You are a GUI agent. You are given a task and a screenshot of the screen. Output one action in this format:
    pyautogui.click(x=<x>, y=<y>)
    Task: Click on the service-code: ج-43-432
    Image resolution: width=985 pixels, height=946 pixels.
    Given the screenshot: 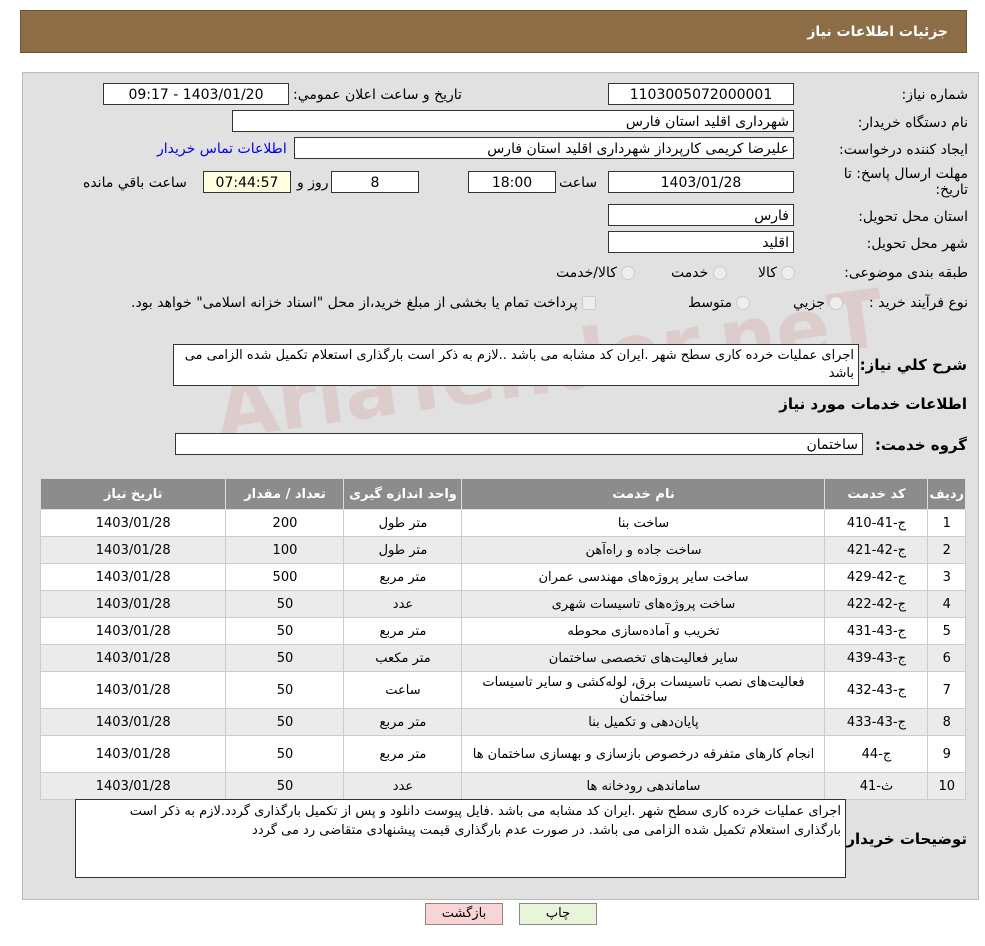 What is the action you would take?
    pyautogui.click(x=876, y=690)
    